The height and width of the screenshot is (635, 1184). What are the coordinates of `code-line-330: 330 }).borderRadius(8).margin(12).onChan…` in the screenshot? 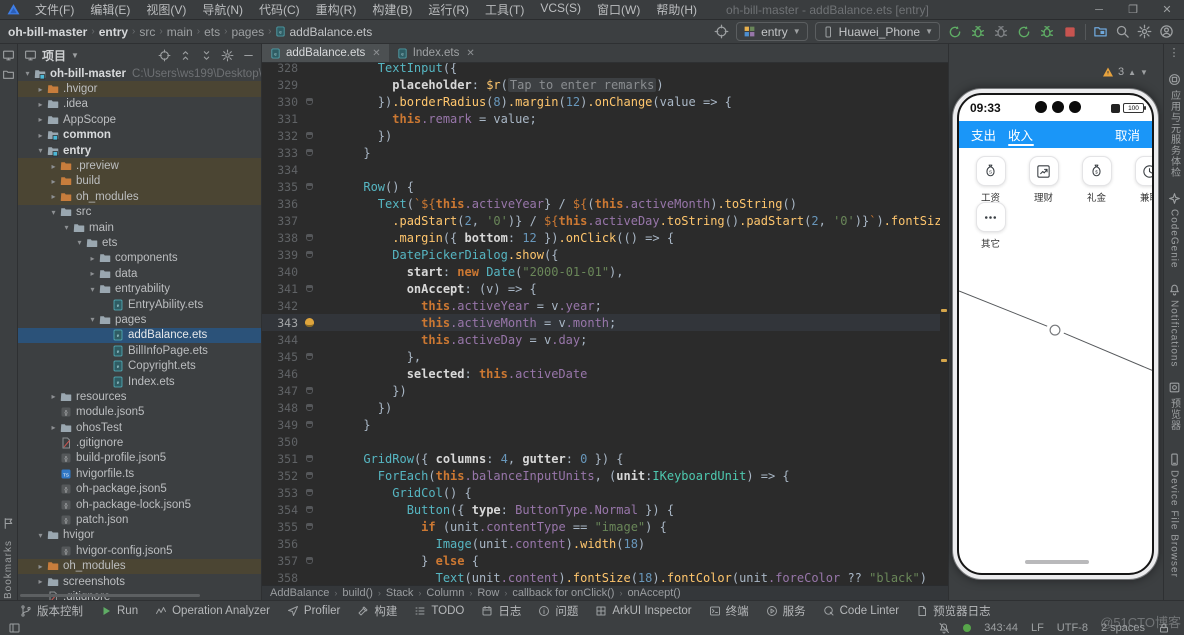 It's located at (605, 101).